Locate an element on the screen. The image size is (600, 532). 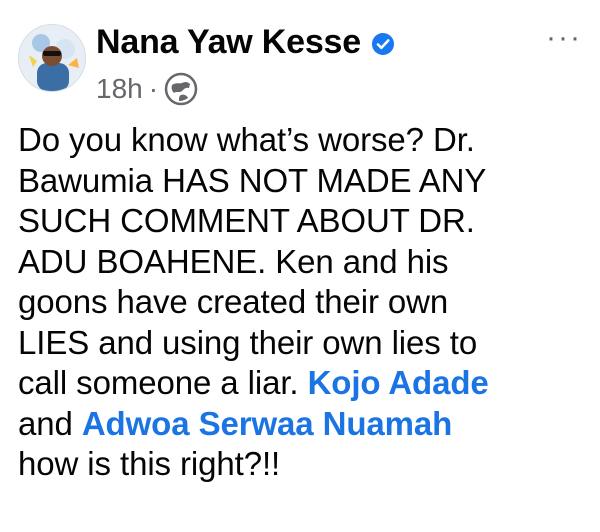
verified-badge-icon is located at coordinates (383, 44).